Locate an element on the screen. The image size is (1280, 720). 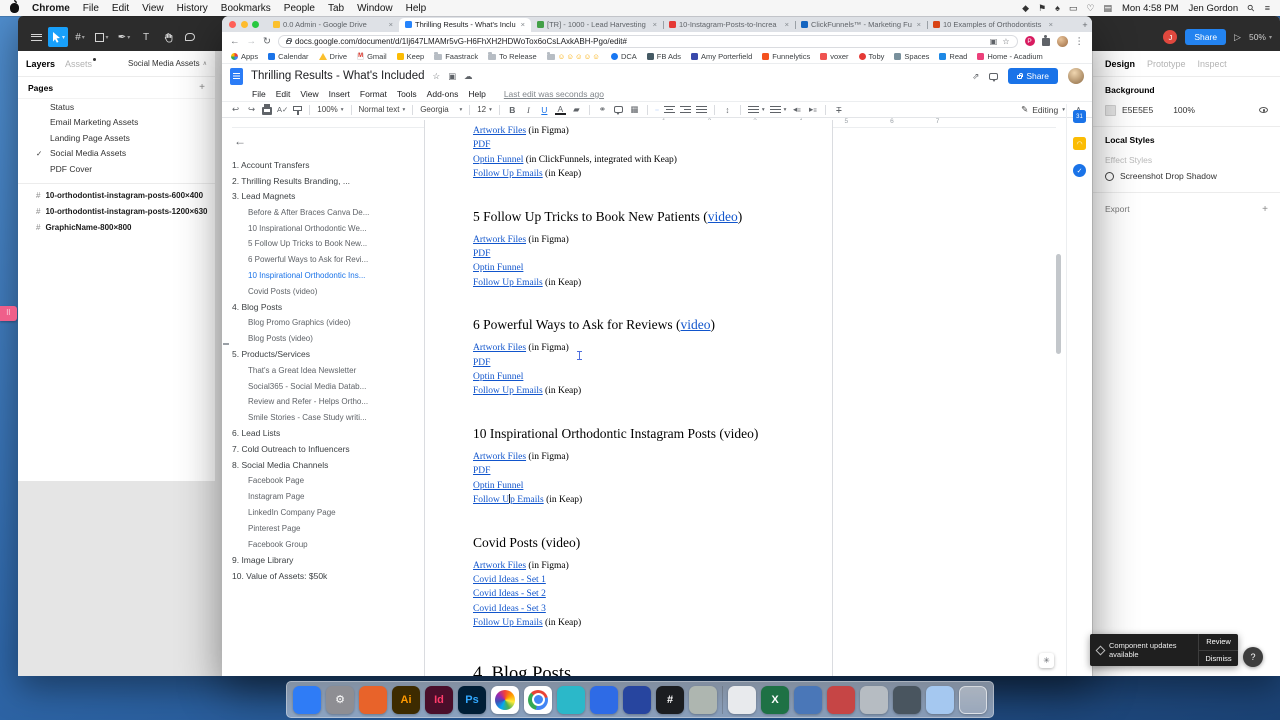
tasks-icon: ✓ is located at coordinates (1079, 170).